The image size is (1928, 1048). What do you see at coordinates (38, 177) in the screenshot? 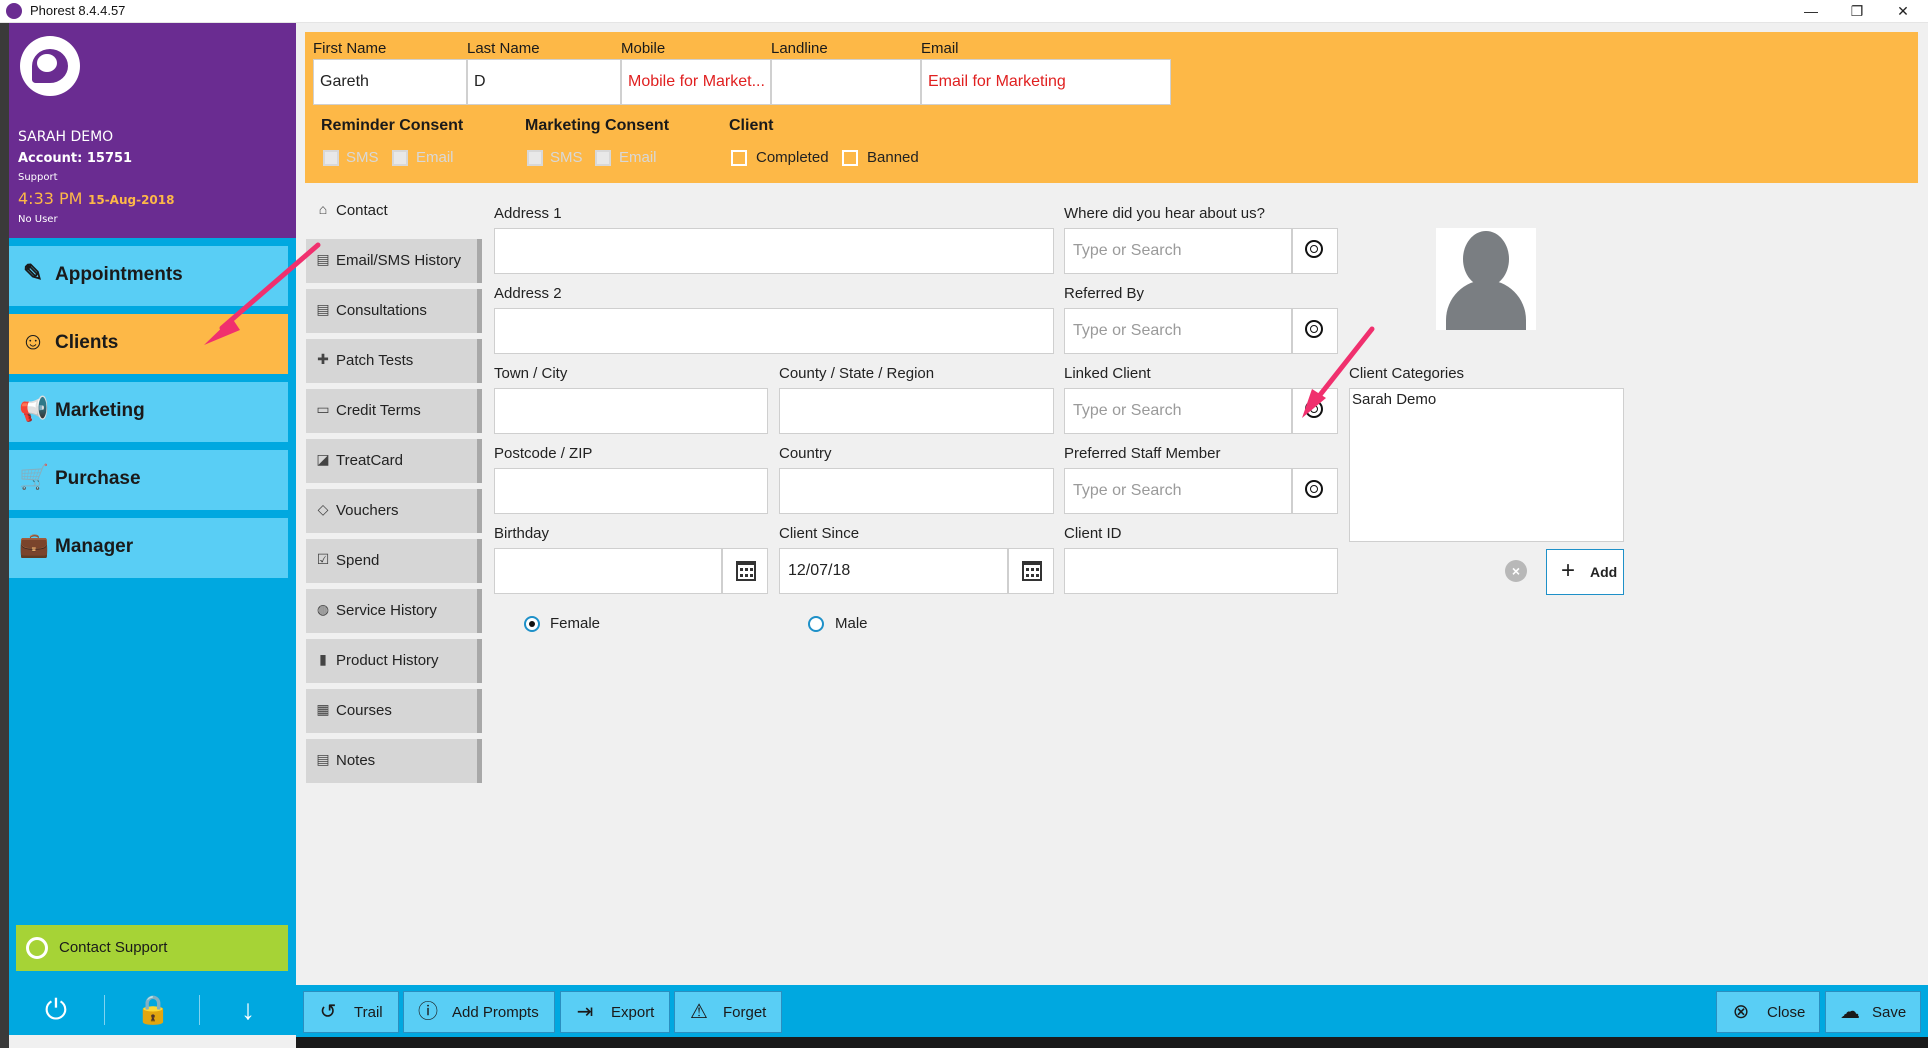
I see `profile-role: Support` at bounding box center [38, 177].